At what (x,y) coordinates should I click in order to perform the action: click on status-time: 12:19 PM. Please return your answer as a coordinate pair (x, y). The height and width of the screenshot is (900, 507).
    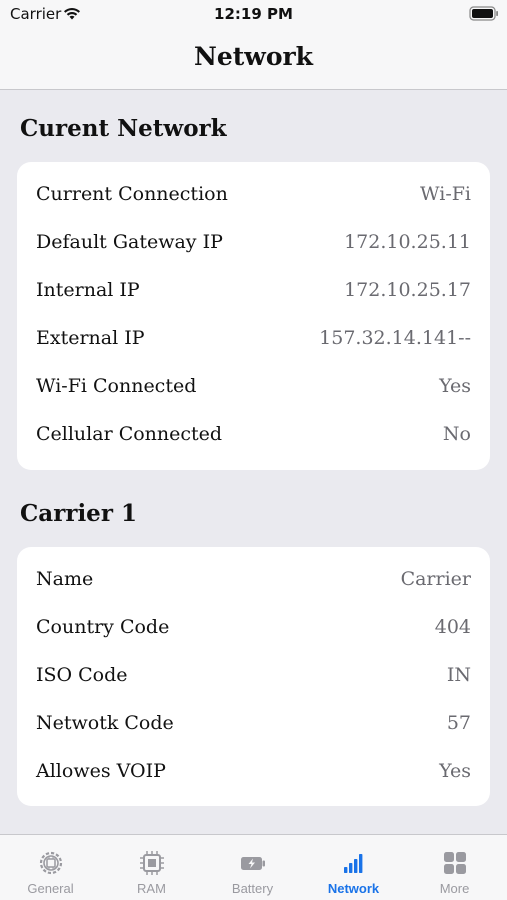
    Looking at the image, I should click on (253, 14).